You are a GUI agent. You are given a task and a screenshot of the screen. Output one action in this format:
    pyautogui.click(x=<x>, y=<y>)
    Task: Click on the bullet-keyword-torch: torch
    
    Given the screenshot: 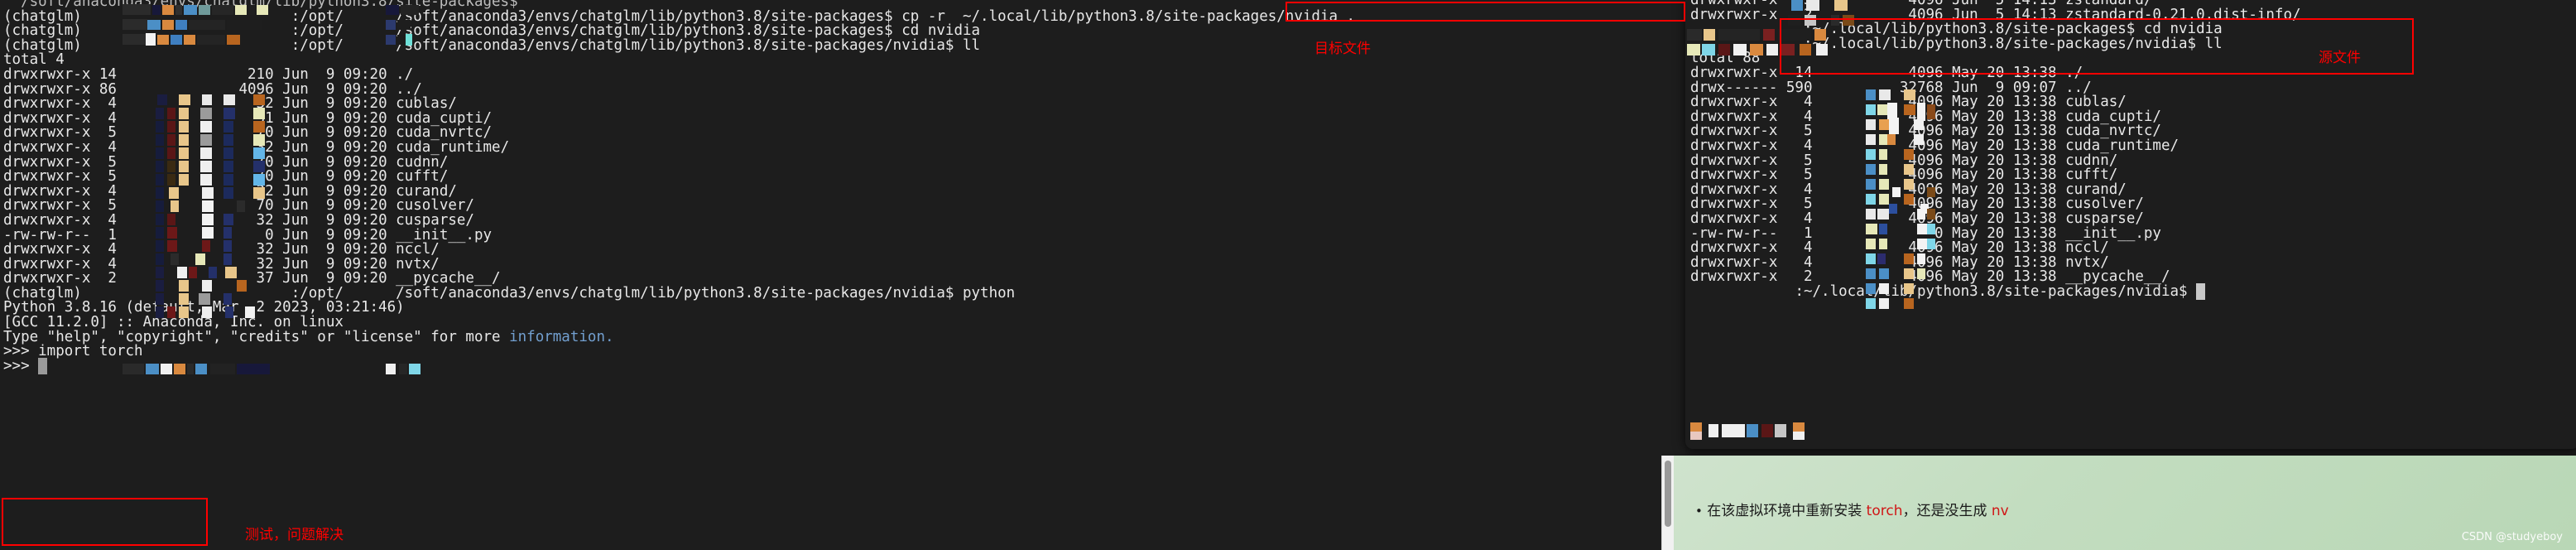 What is the action you would take?
    pyautogui.click(x=1884, y=511)
    